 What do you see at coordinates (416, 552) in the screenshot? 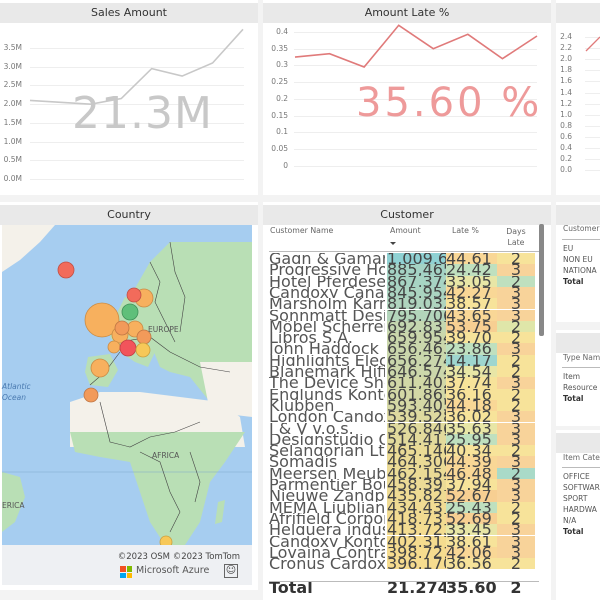
I see `amount-cell: 398,721` at bounding box center [416, 552].